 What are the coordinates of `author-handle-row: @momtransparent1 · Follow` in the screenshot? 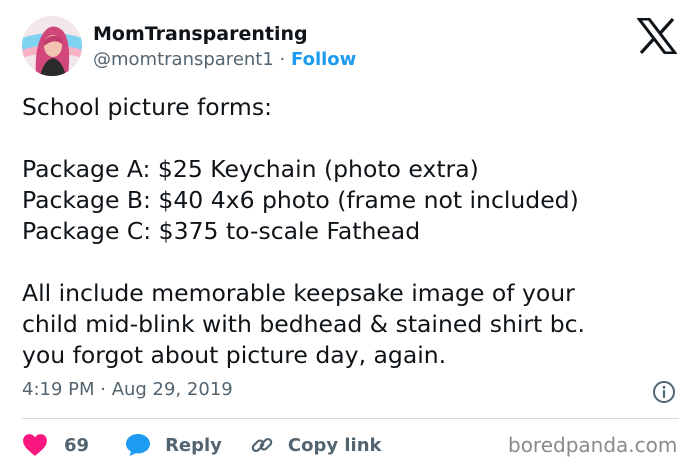 It's located at (224, 60).